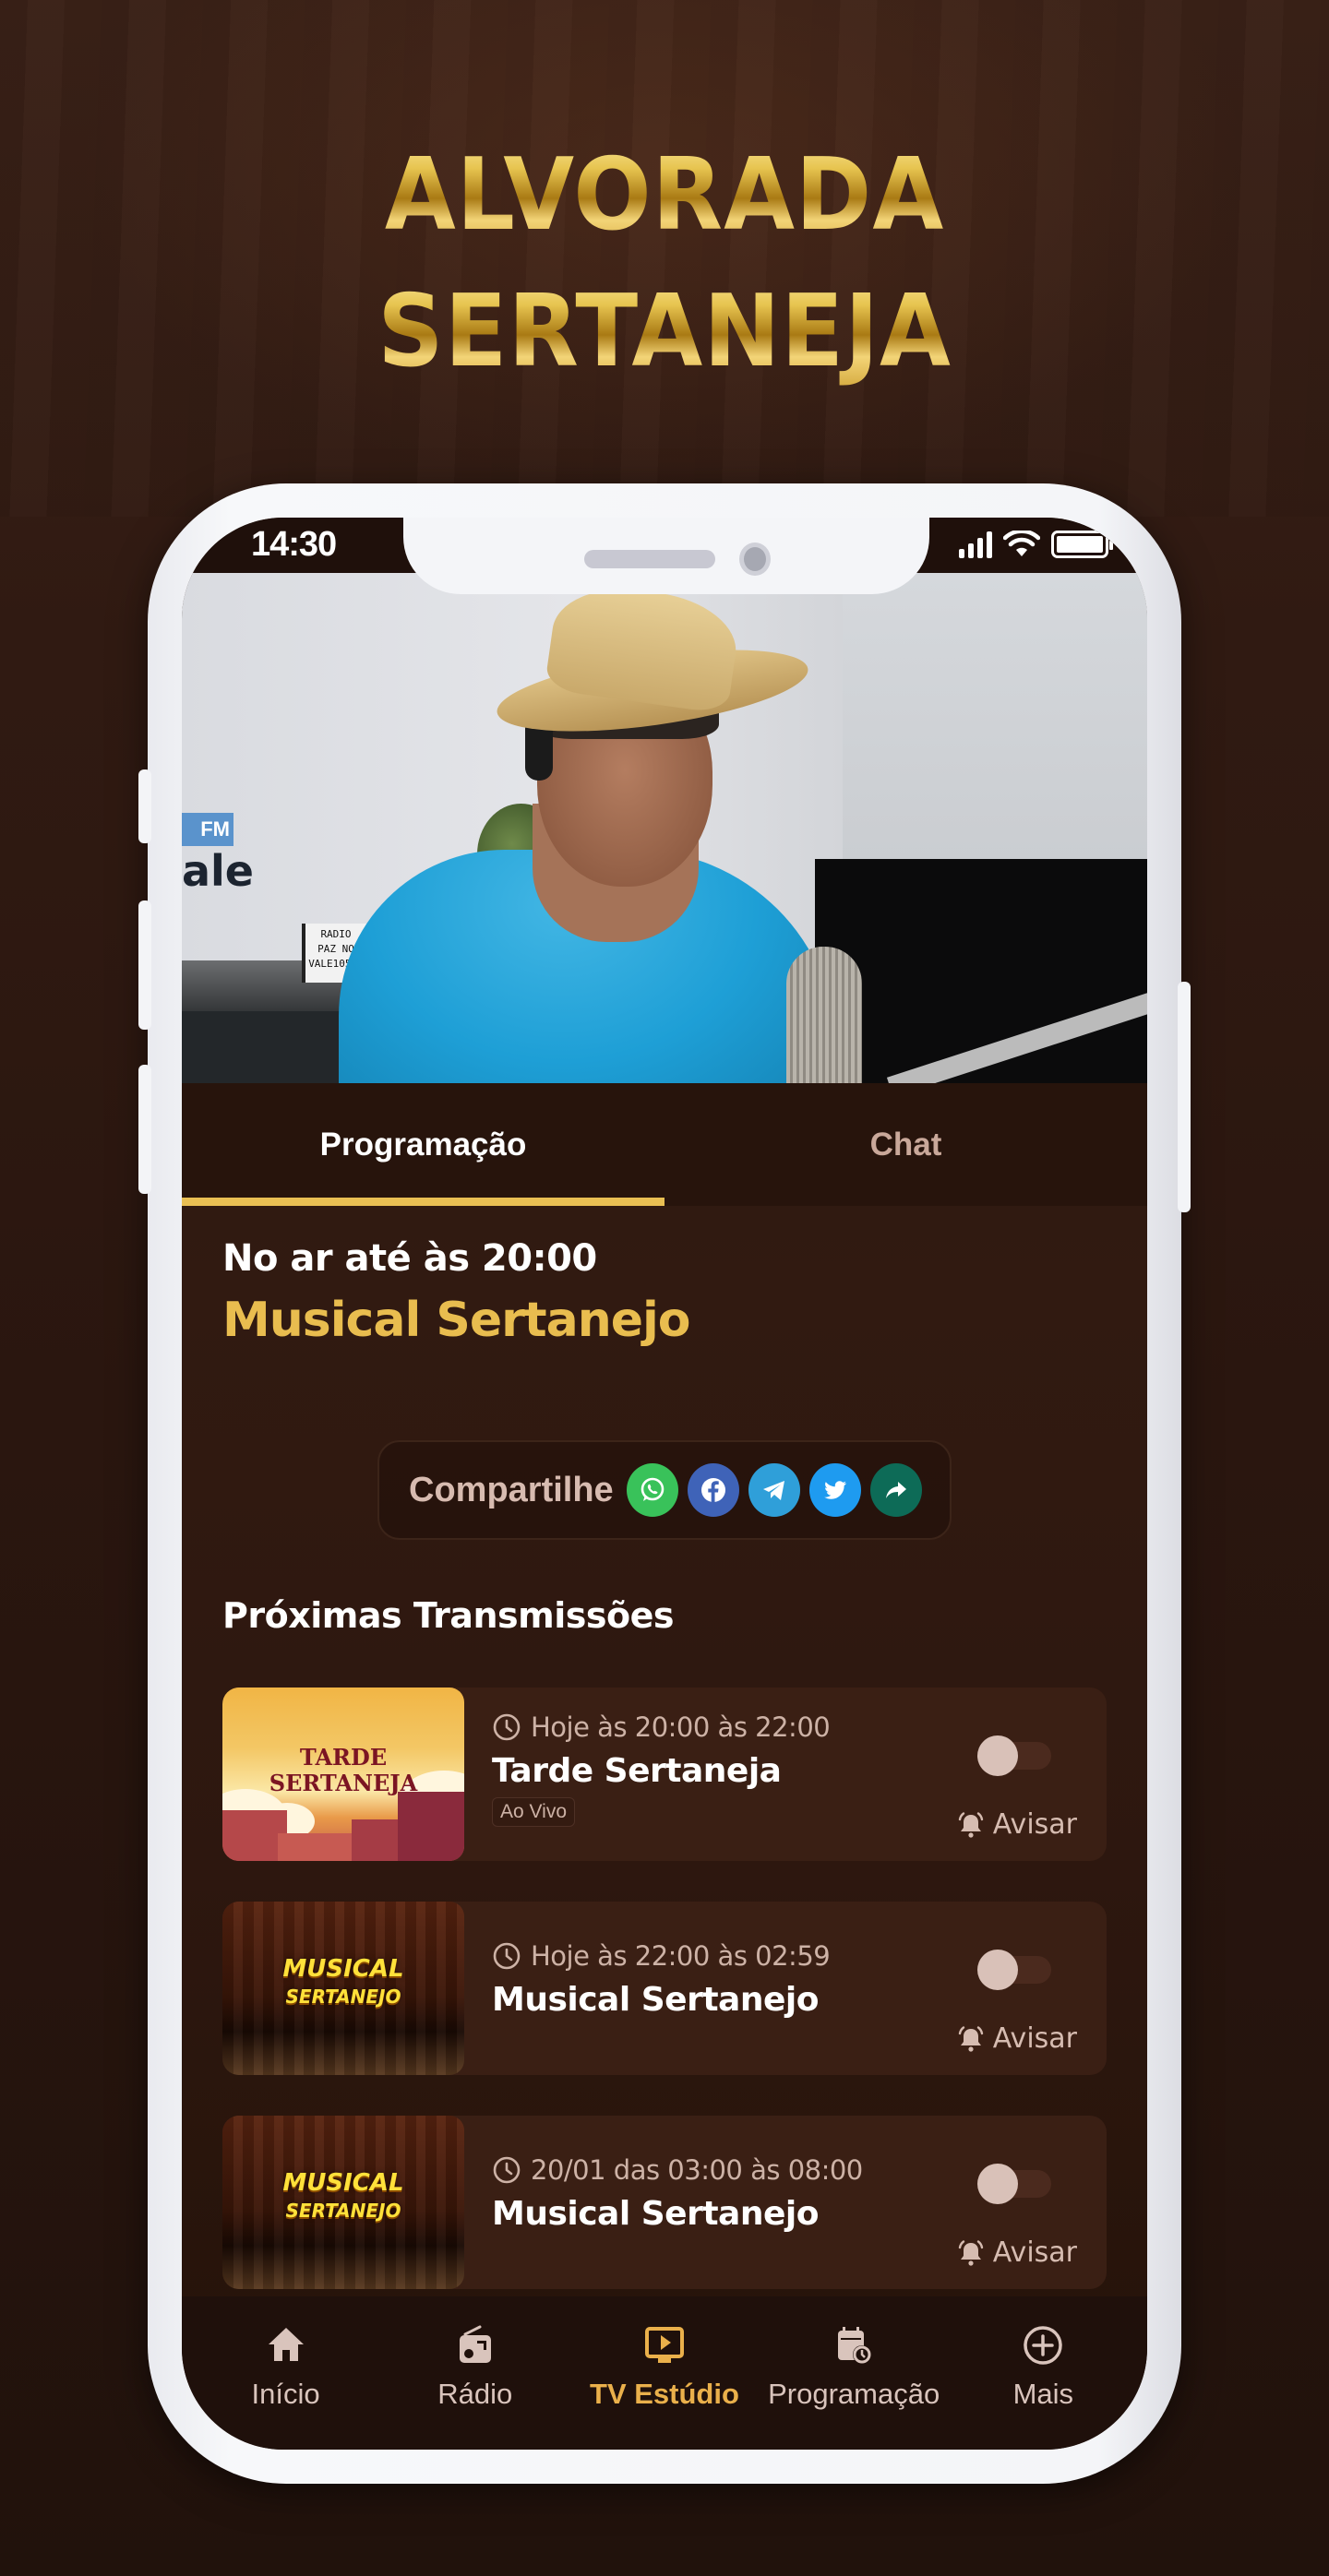 The image size is (1329, 2576). I want to click on live-video-player: FM ale RADIO PAZ NO VALE105.9, so click(665, 828).